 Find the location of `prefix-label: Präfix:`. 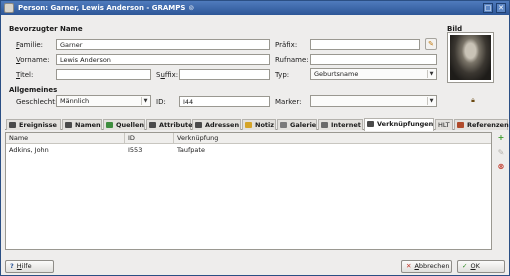

prefix-label: Präfix: is located at coordinates (286, 45).